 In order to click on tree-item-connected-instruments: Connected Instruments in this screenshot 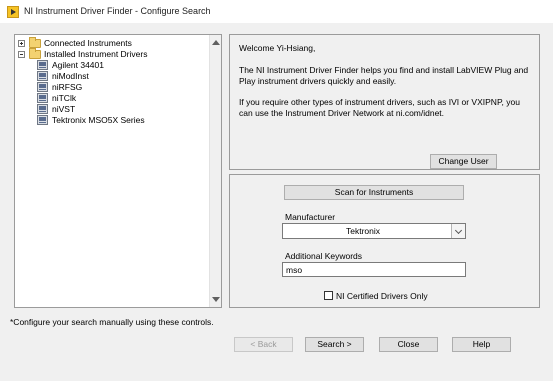, I will do `click(113, 43)`.